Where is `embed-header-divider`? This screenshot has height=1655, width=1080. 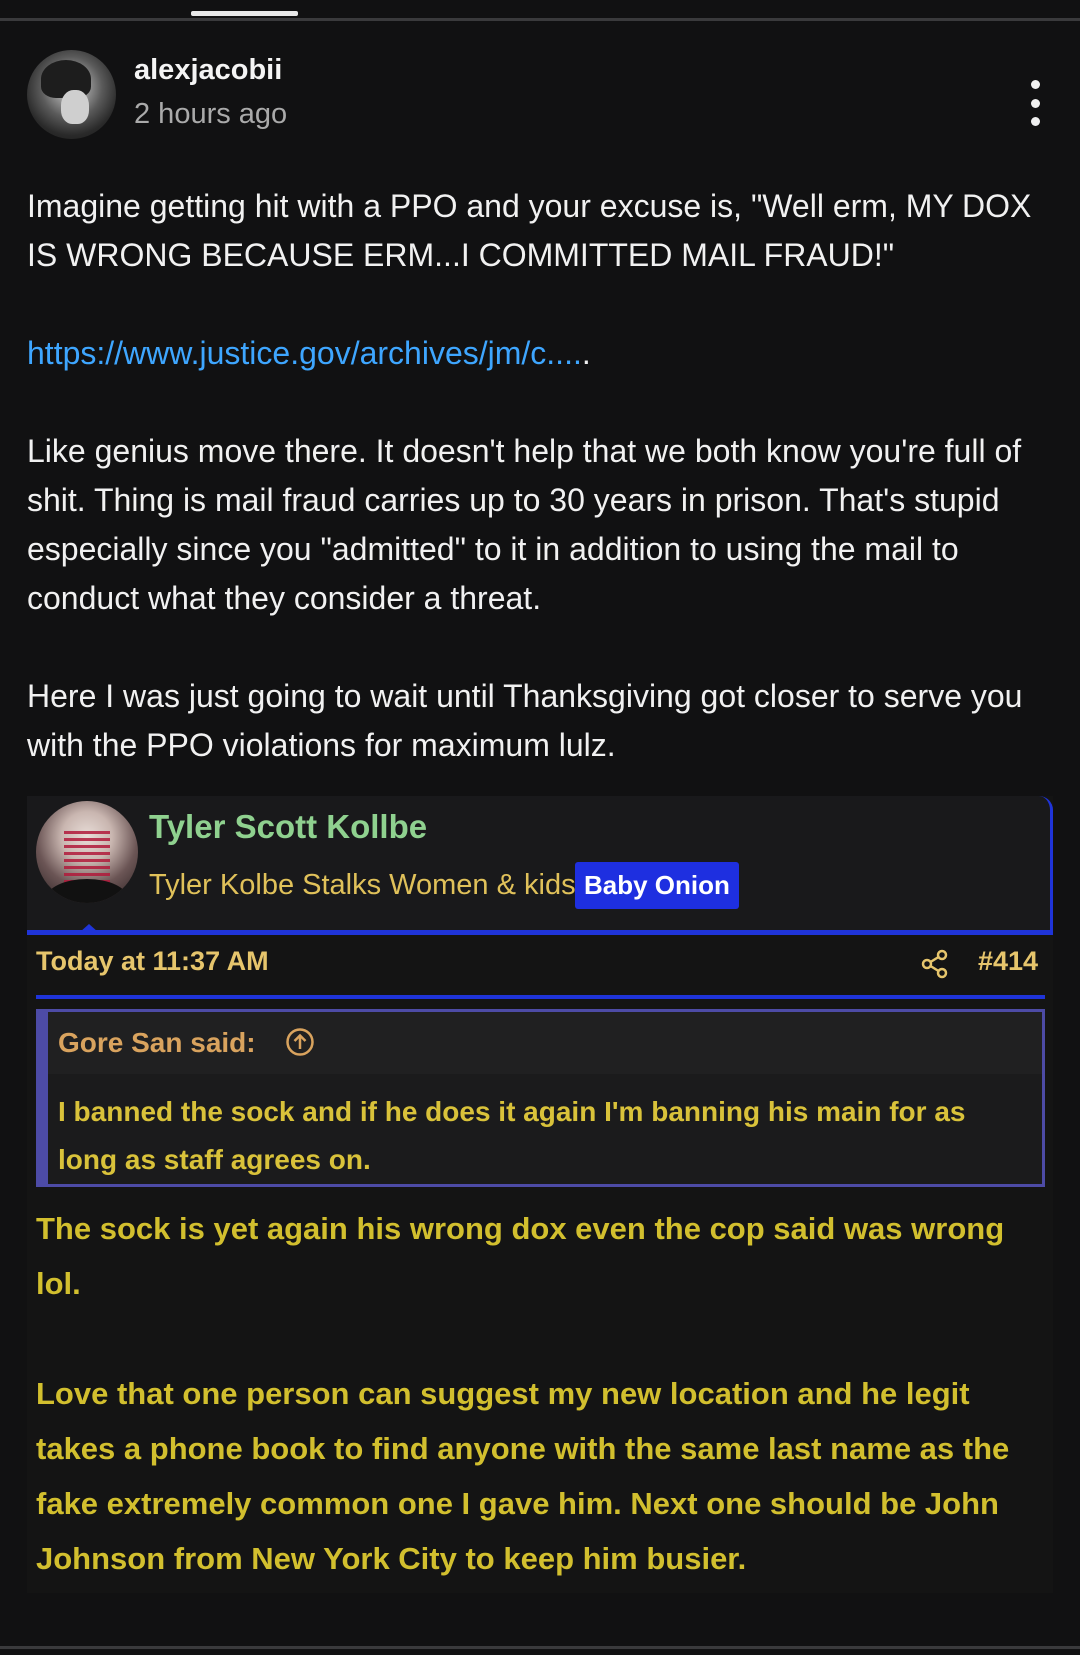 embed-header-divider is located at coordinates (540, 932).